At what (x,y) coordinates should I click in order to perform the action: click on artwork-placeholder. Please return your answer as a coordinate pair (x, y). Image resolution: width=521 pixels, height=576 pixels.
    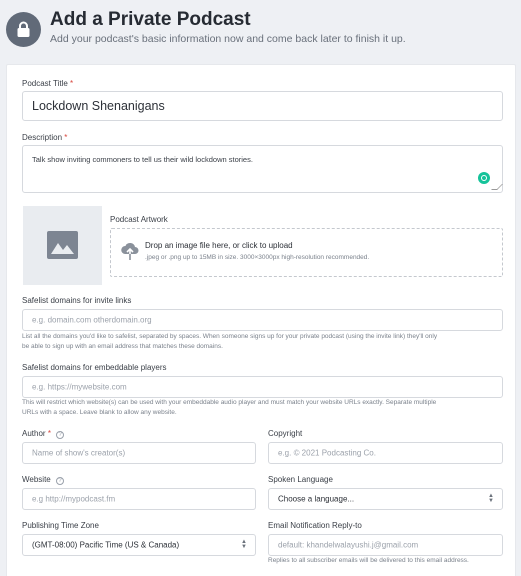
    Looking at the image, I should click on (62, 245).